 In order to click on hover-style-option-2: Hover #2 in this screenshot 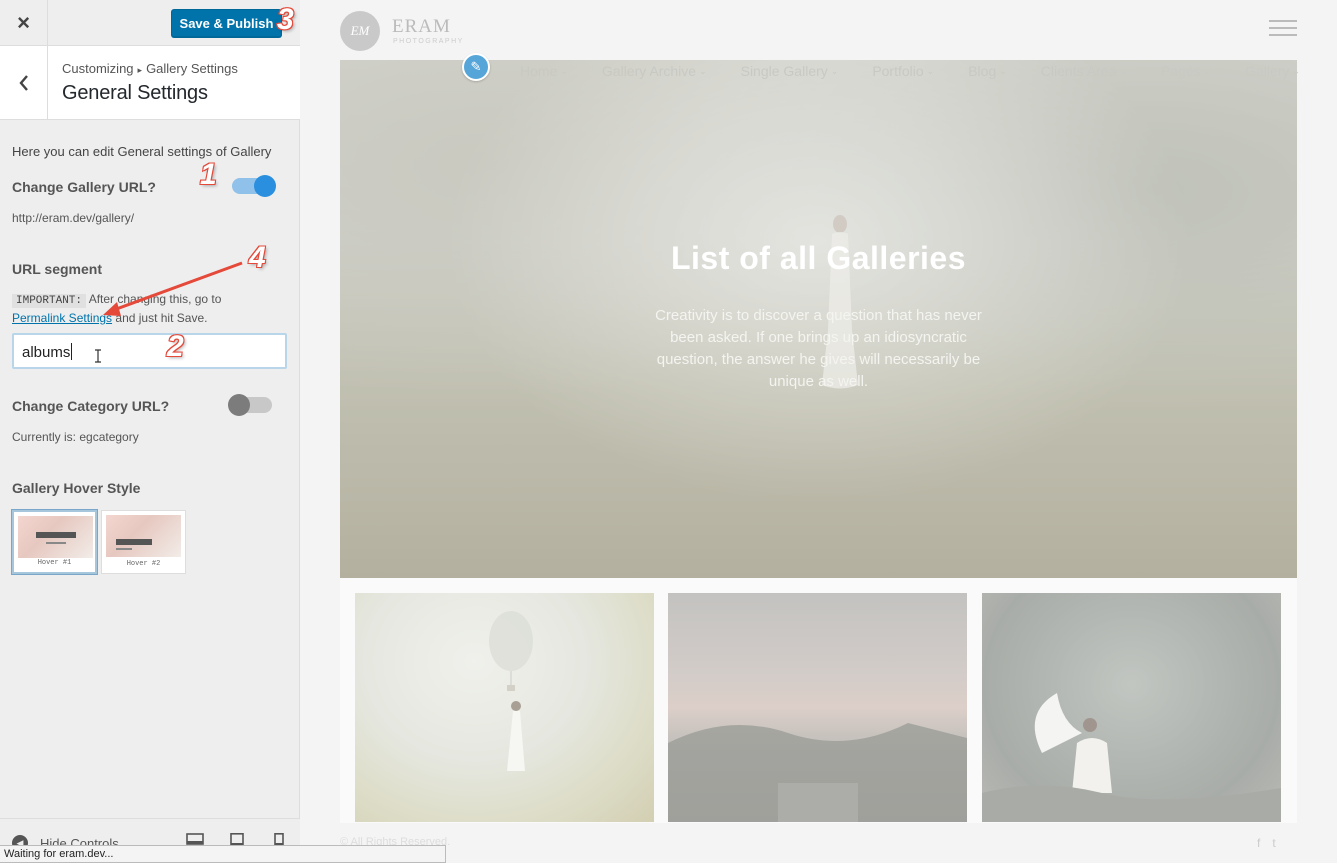, I will do `click(143, 542)`.